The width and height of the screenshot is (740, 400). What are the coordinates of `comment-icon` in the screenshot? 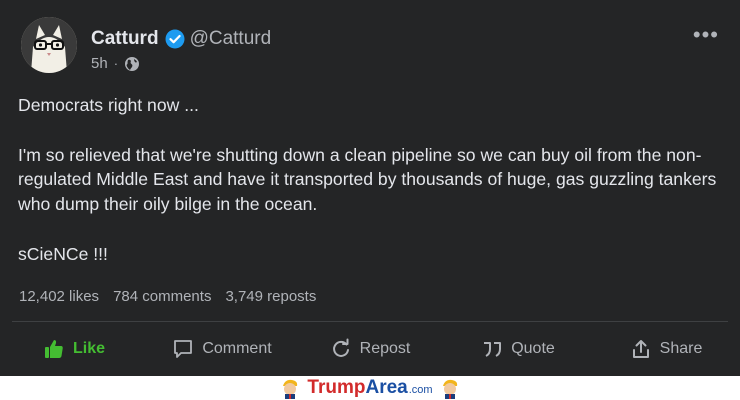 It's located at (183, 349).